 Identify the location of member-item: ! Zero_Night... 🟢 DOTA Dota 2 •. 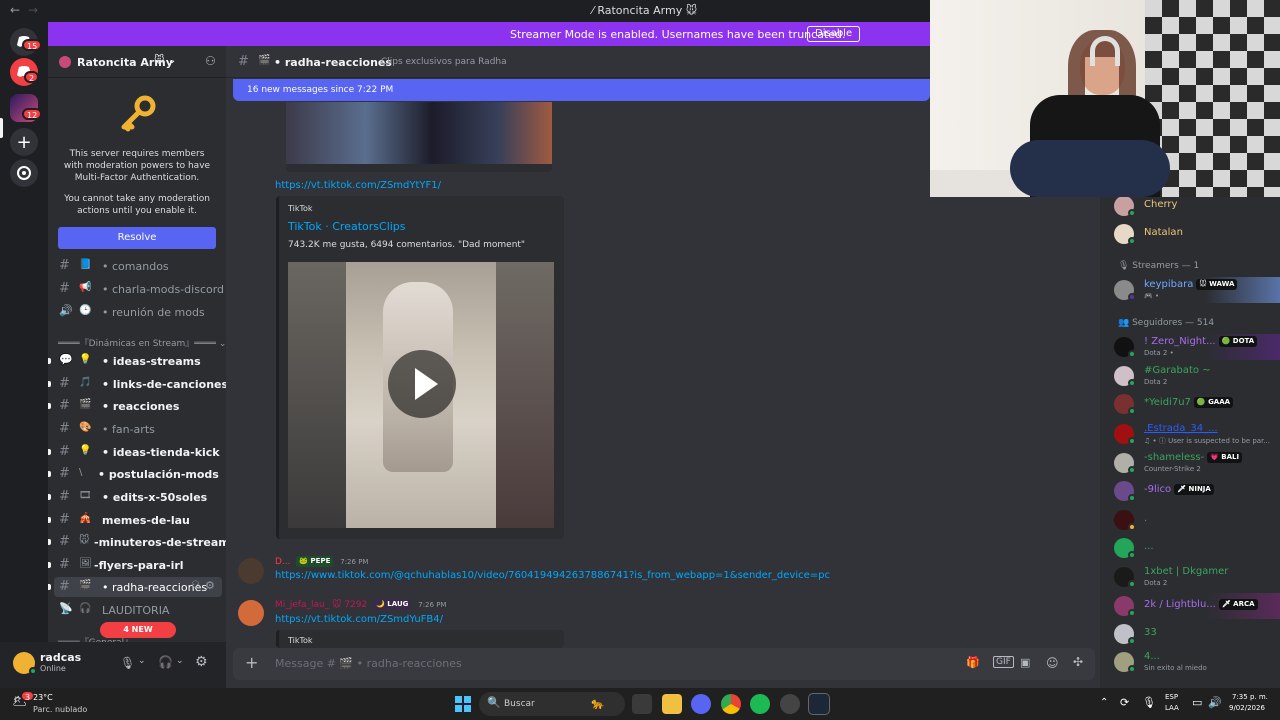
(1197, 347).